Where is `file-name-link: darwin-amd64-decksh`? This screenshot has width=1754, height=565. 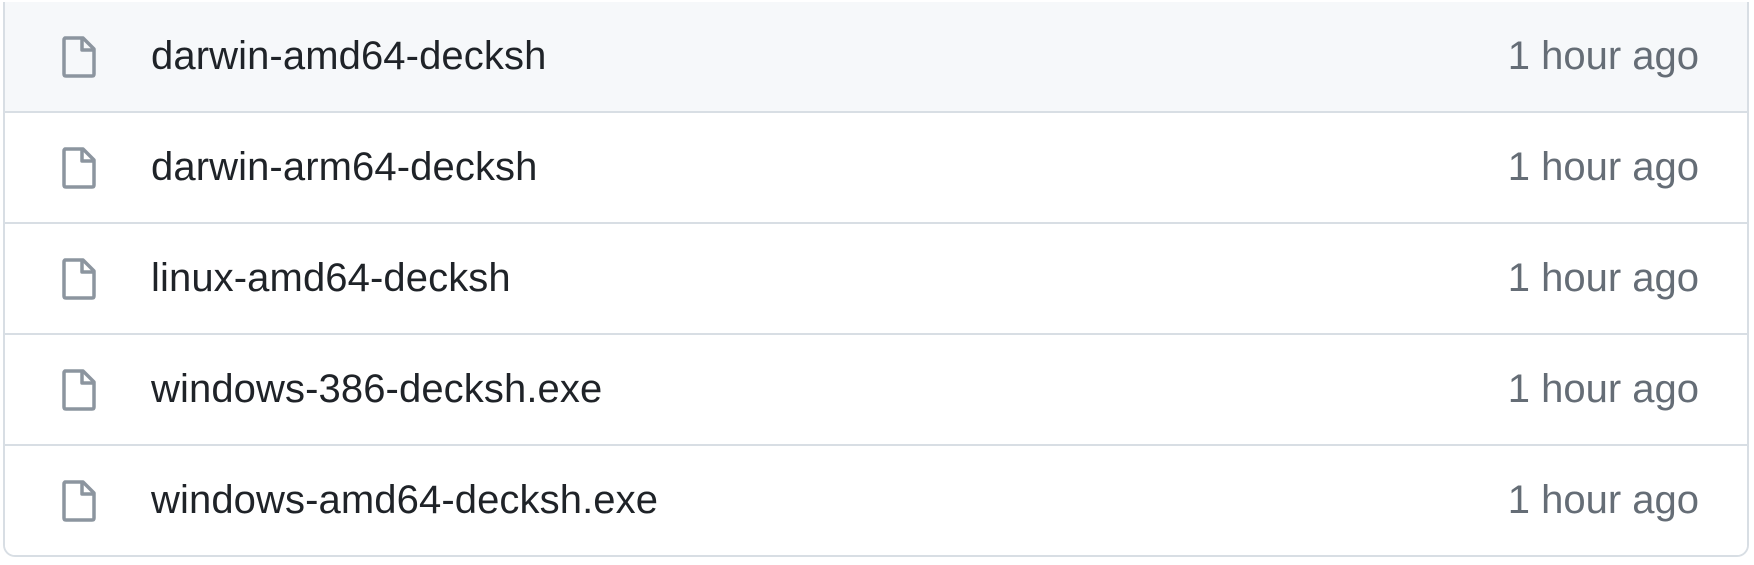 file-name-link: darwin-amd64-decksh is located at coordinates (829, 56).